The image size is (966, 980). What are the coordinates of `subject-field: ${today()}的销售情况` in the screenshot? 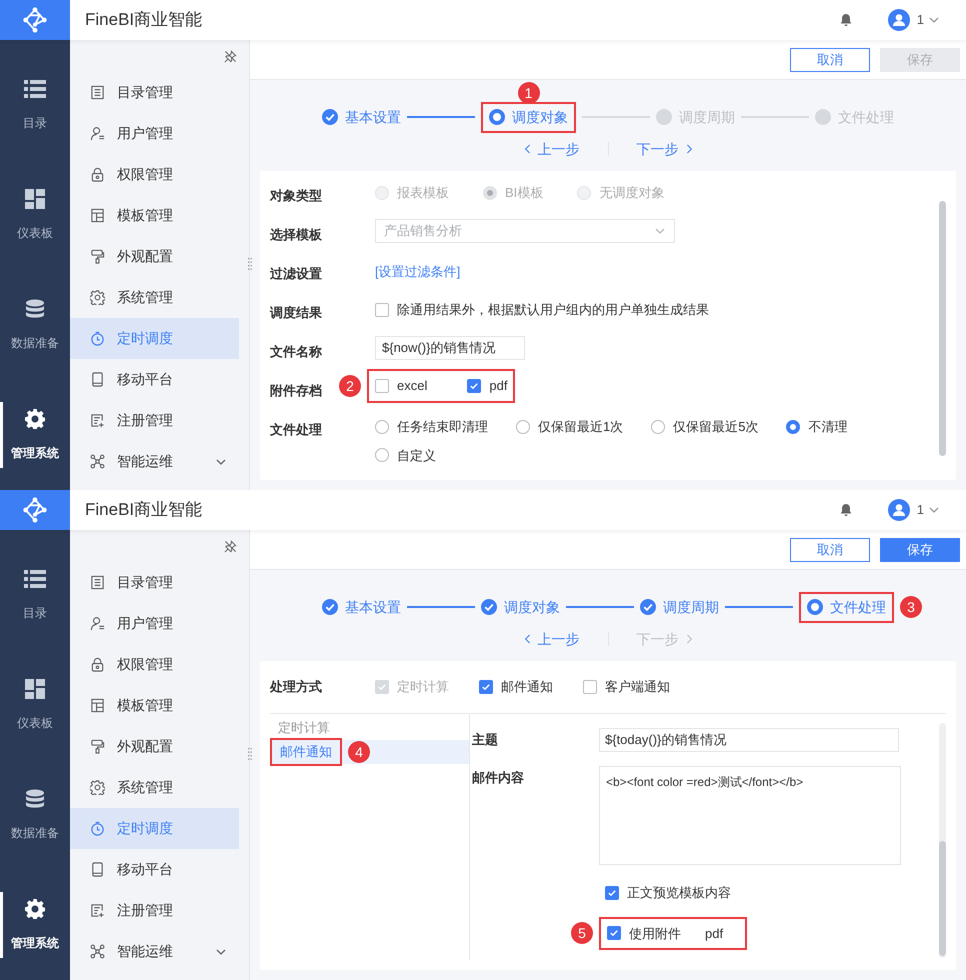 It's located at (749, 740).